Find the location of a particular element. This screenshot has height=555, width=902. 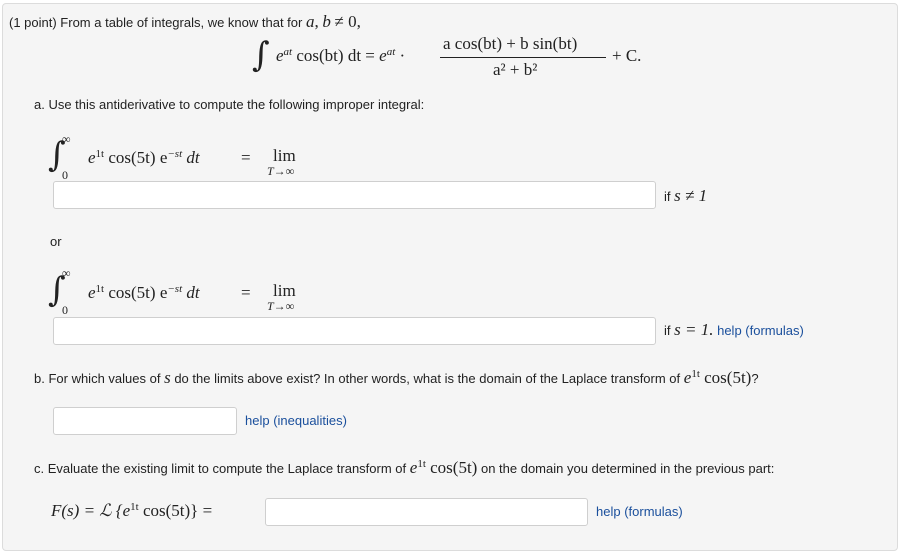

part-b-func-cos: cos(5t) is located at coordinates (728, 377).